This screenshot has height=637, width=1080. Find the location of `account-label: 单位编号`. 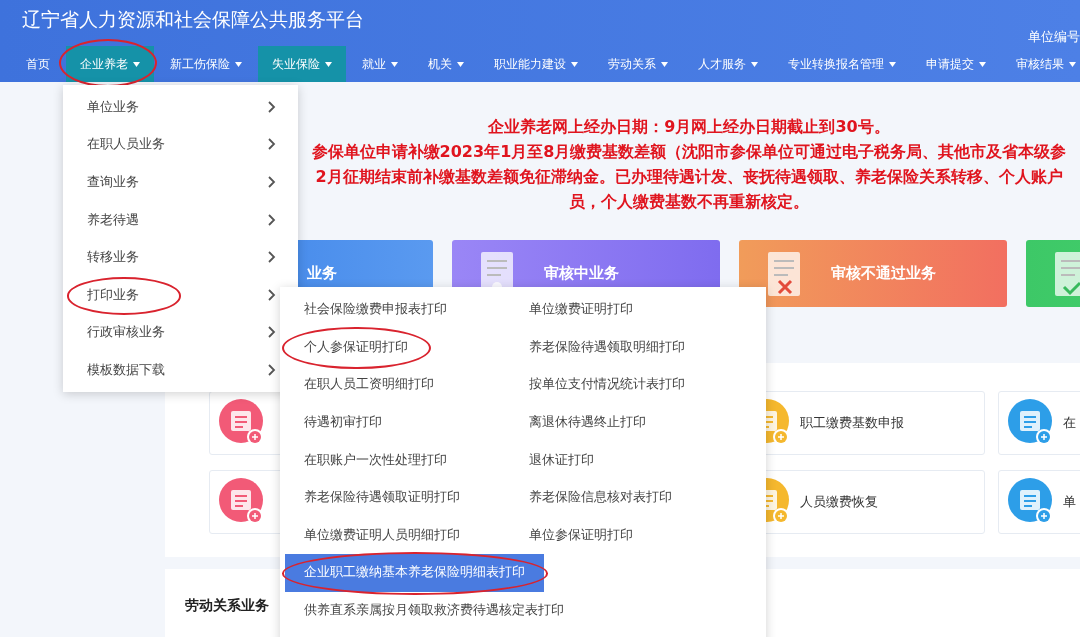

account-label: 单位编号 is located at coordinates (1054, 37).